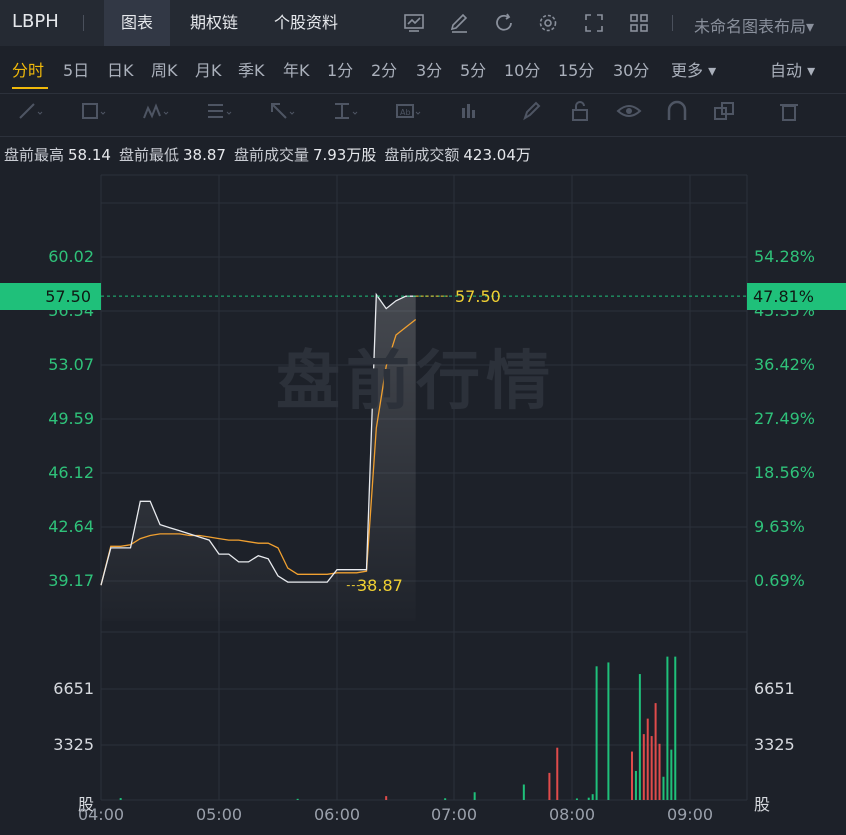  What do you see at coordinates (785, 256) in the screenshot?
I see `percent-tick: 54.28%` at bounding box center [785, 256].